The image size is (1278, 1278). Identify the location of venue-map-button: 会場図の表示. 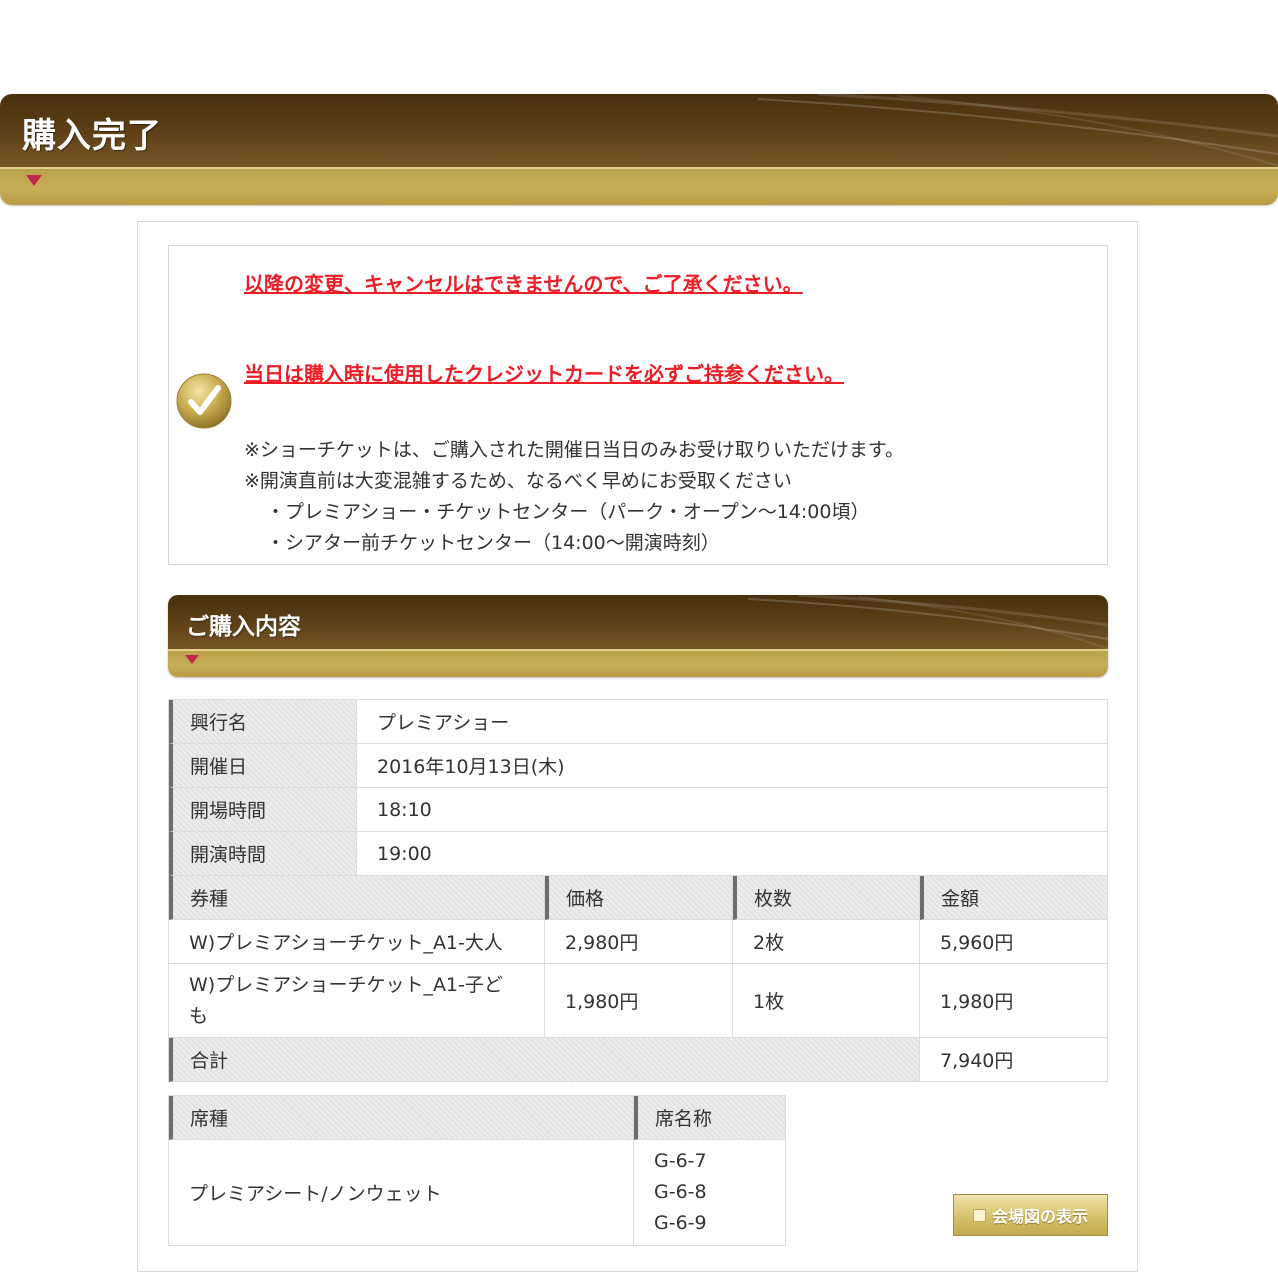
(1030, 1215).